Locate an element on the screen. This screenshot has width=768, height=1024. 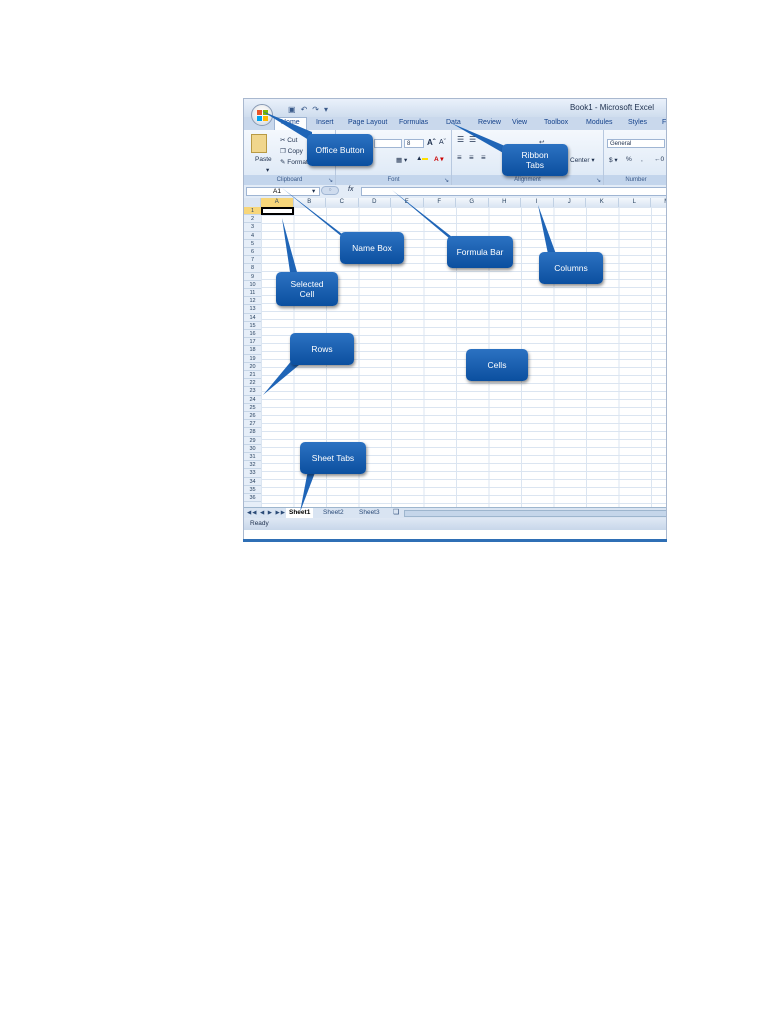
leader-office-button is located at coordinates (287, 126).